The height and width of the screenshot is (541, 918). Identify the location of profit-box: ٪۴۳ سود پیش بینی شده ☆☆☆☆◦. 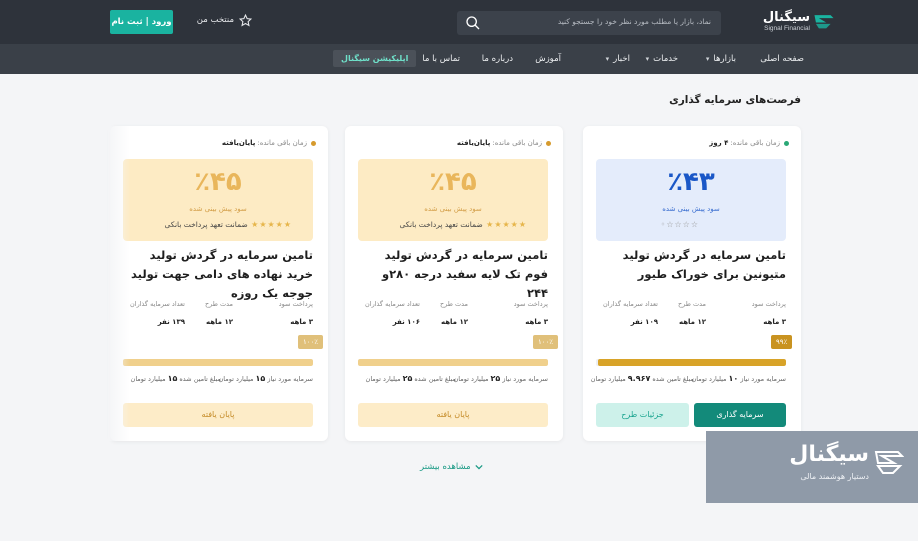
(691, 200).